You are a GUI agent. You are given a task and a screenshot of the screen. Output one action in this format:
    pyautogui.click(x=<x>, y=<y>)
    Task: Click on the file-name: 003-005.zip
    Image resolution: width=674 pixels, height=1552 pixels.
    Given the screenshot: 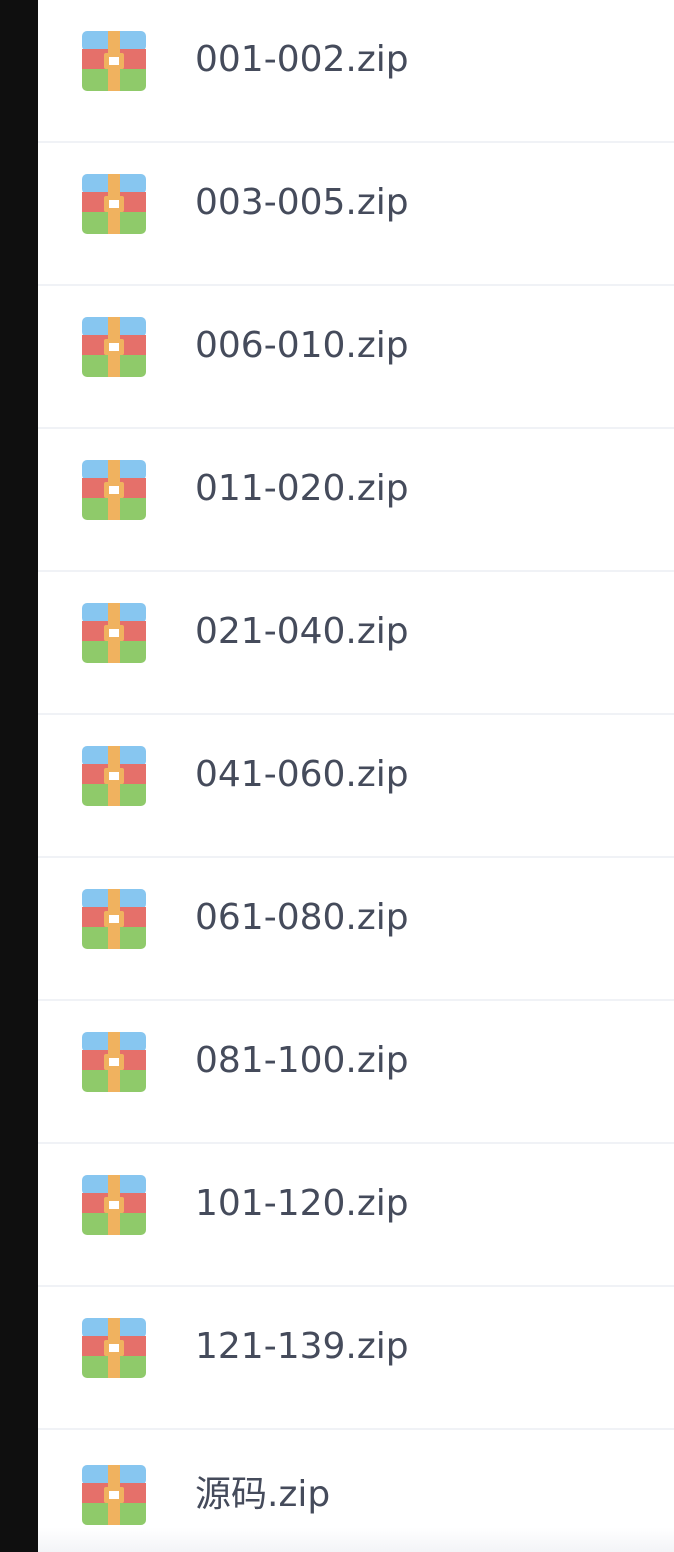 What is the action you would take?
    pyautogui.click(x=302, y=202)
    